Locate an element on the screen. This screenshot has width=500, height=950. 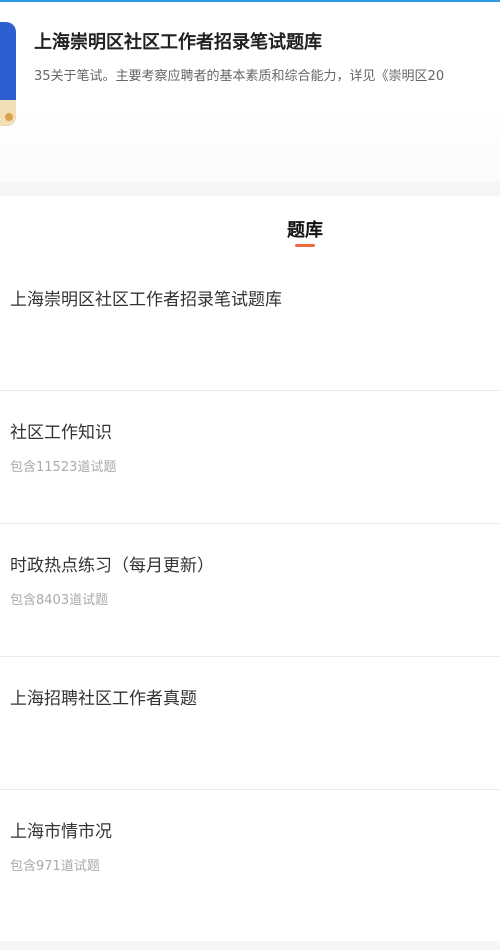
list-item: 时政热点练习（每月更新） 包含8403道试题 is located at coordinates (250, 590).